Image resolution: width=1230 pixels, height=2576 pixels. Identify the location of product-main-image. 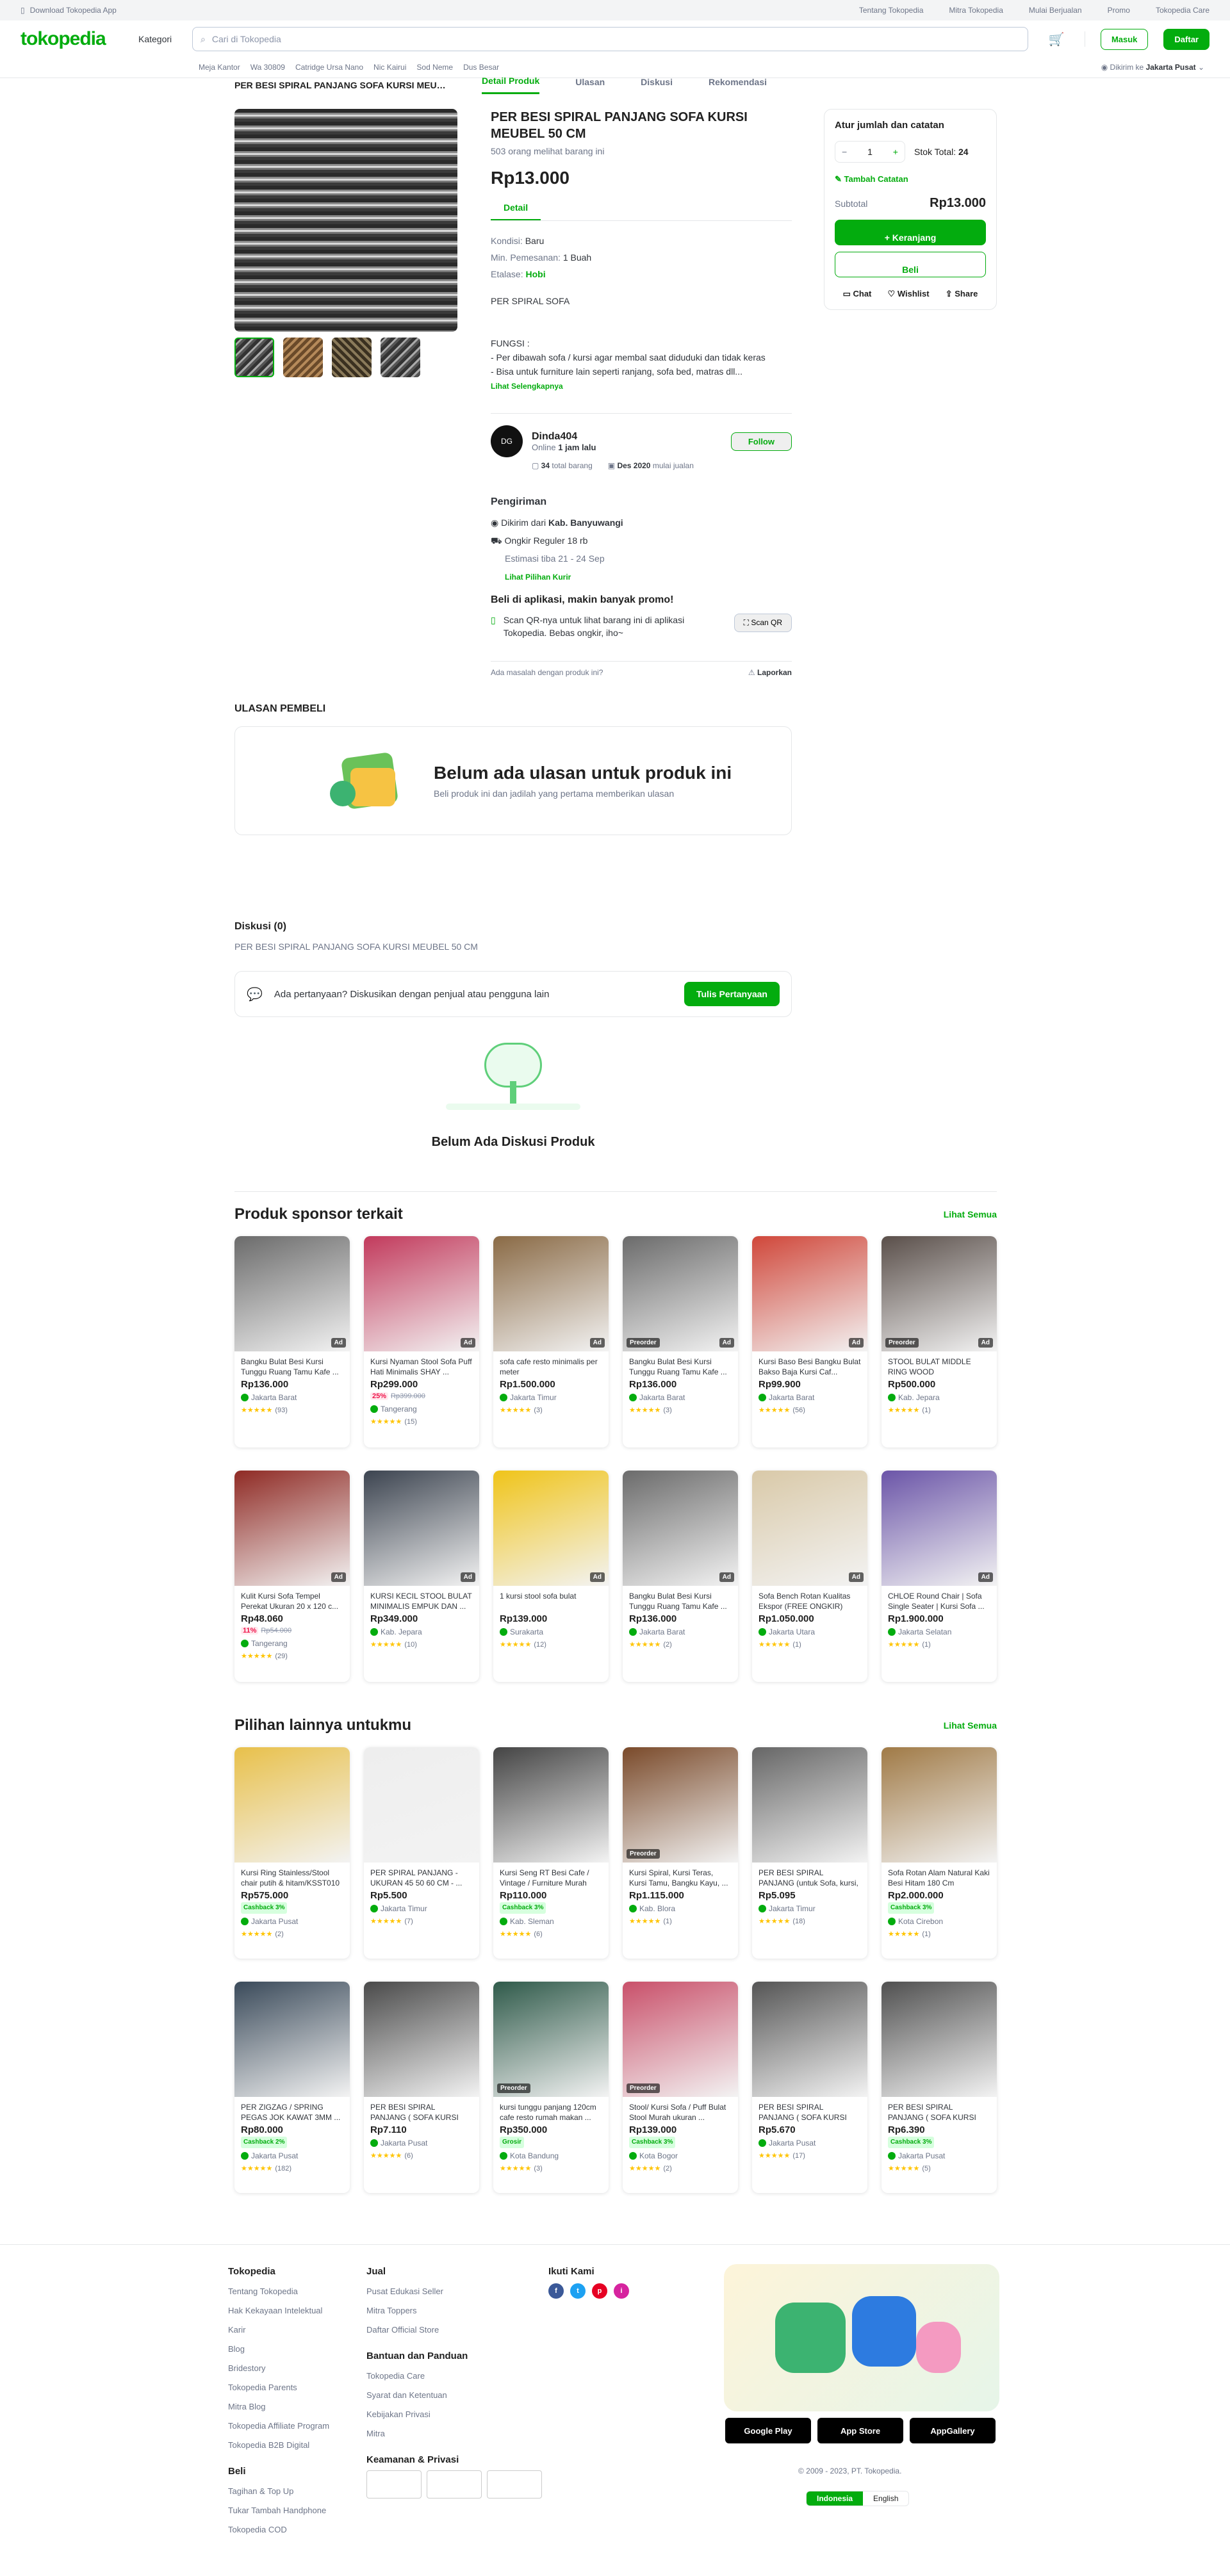
(346, 220).